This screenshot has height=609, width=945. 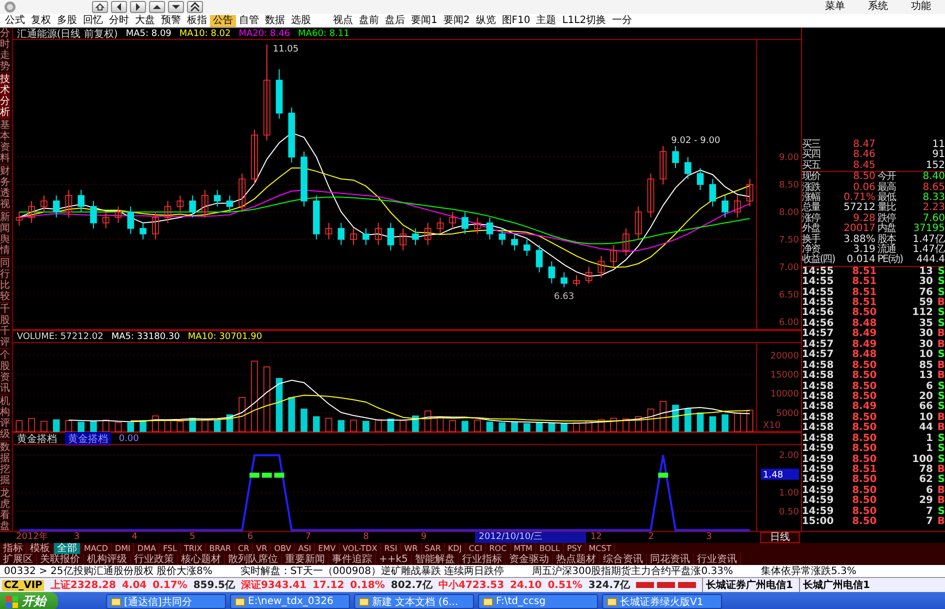 What do you see at coordinates (933, 197) in the screenshot?
I see `quote-value: 8.33` at bounding box center [933, 197].